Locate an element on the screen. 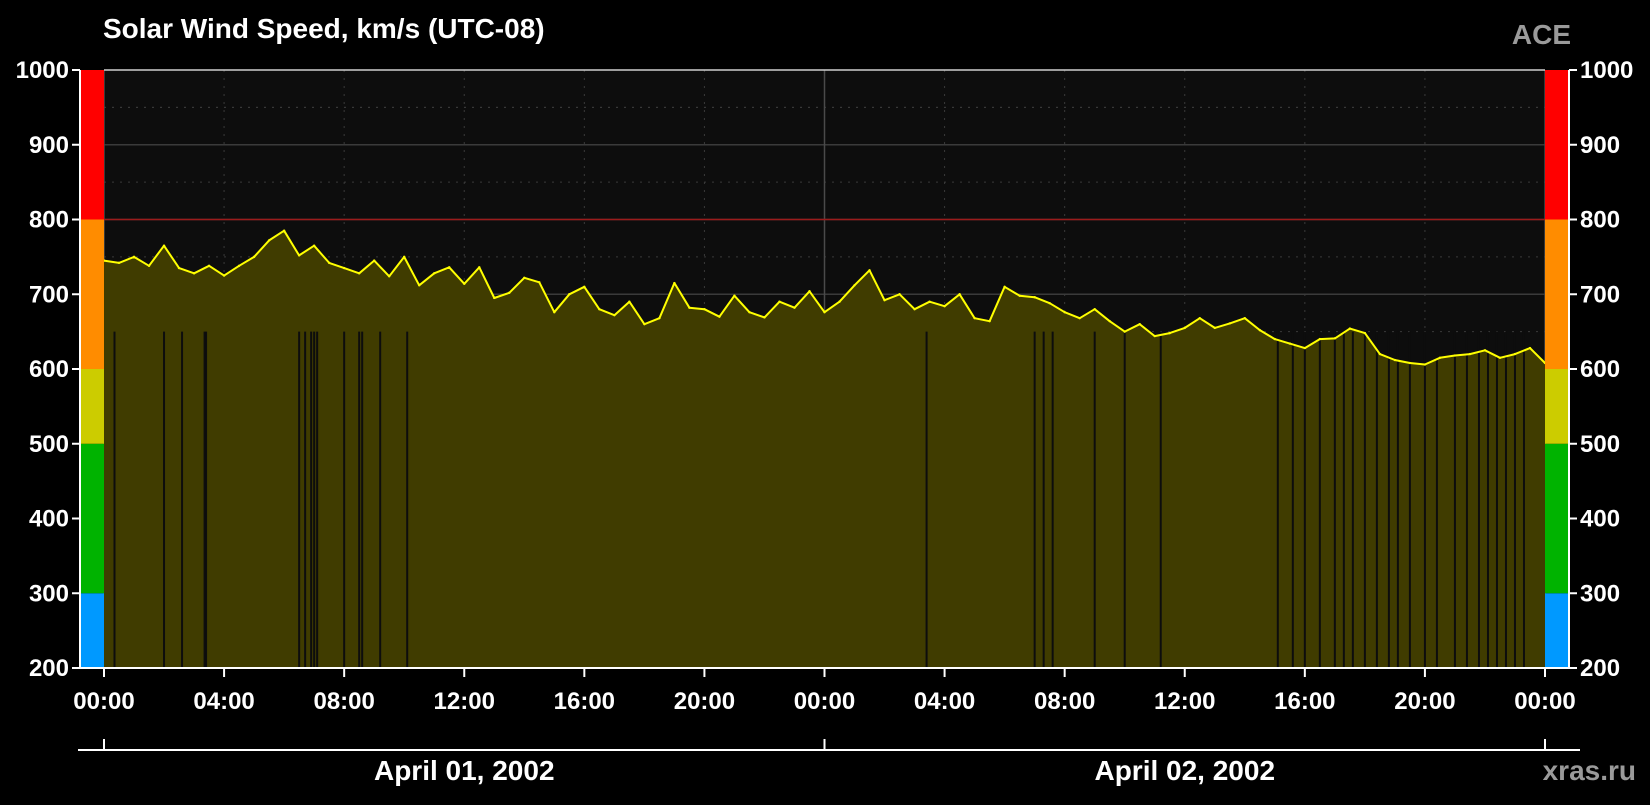  source-badge: ACE is located at coordinates (1541, 34).